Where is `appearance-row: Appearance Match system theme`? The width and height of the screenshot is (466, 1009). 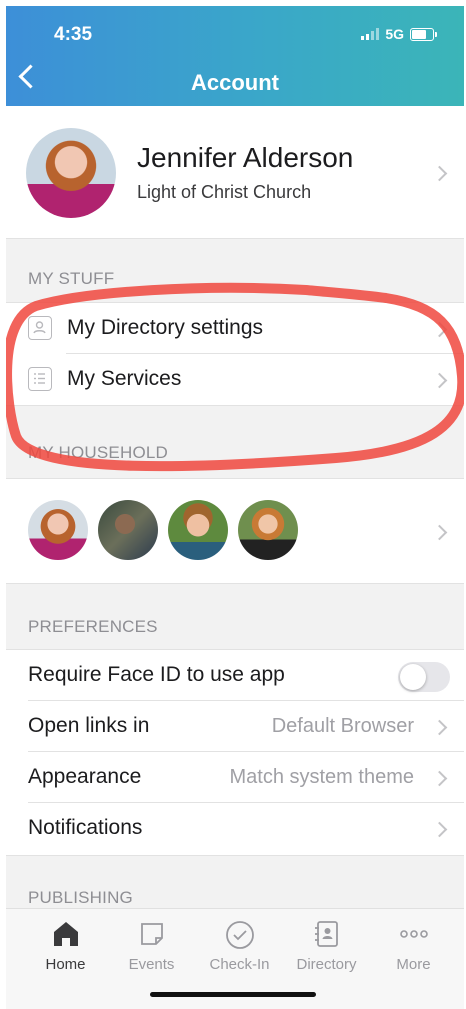 appearance-row: Appearance Match system theme is located at coordinates (235, 777).